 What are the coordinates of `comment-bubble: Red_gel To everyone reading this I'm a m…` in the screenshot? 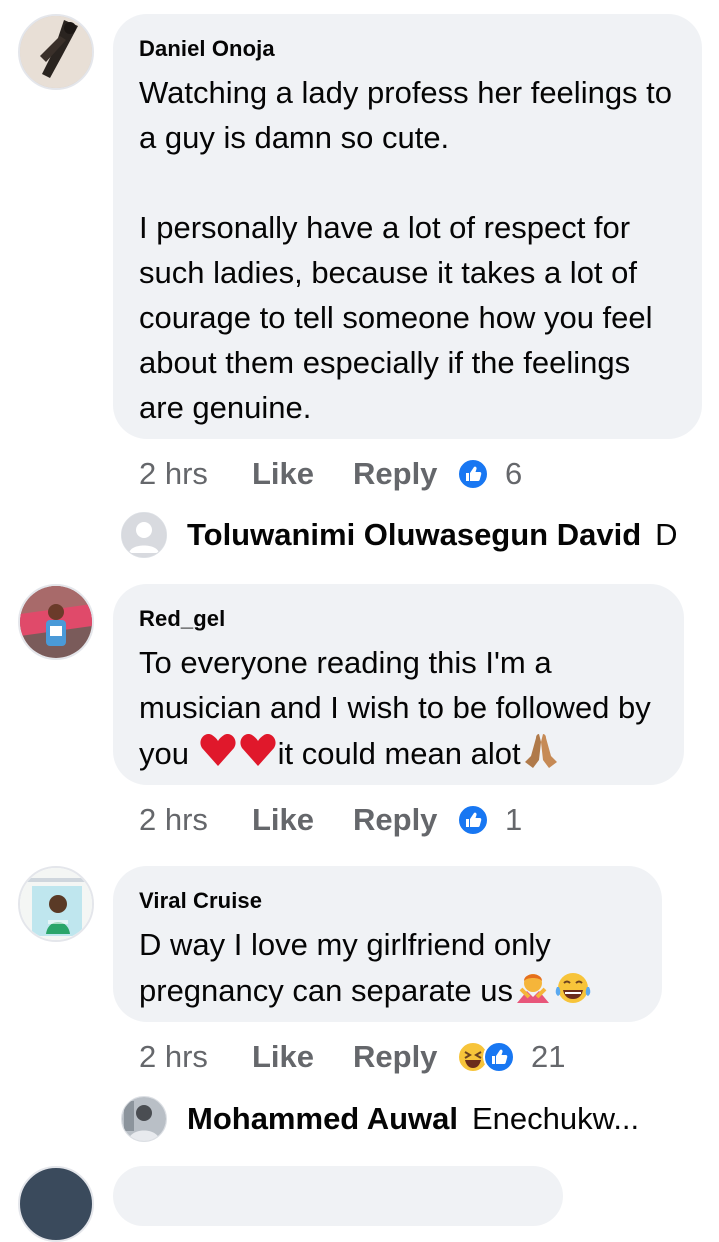 It's located at (398, 684).